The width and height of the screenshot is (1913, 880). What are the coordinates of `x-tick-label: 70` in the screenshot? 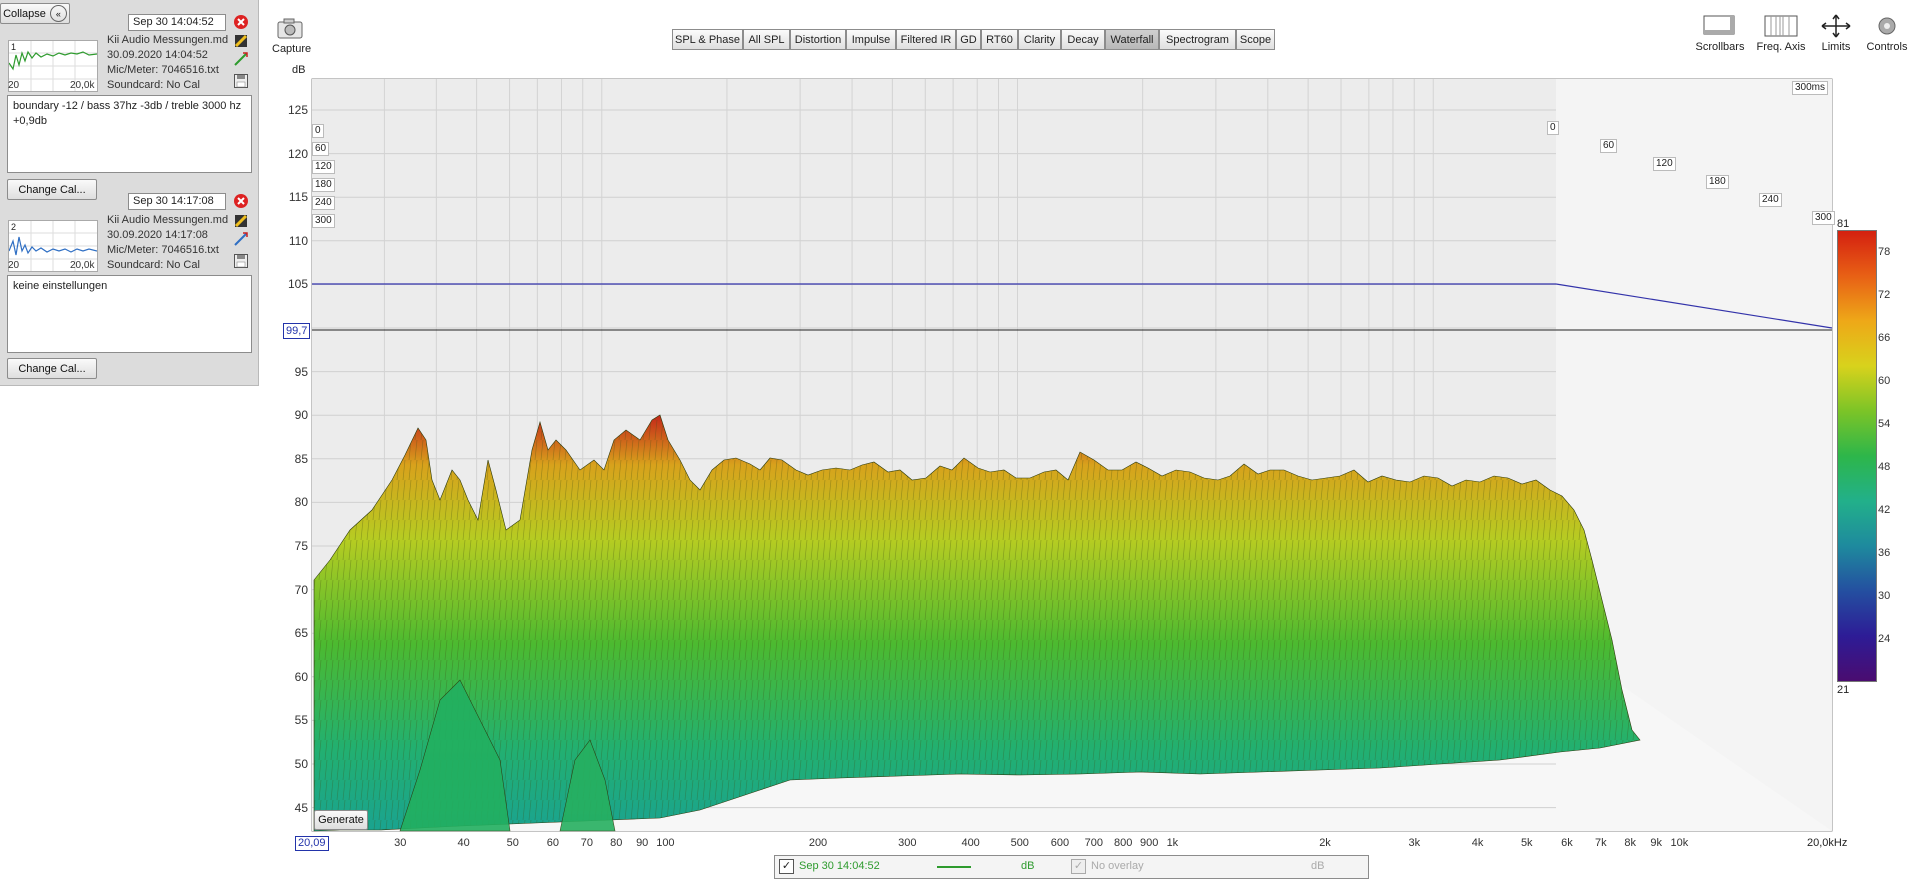 It's located at (586, 843).